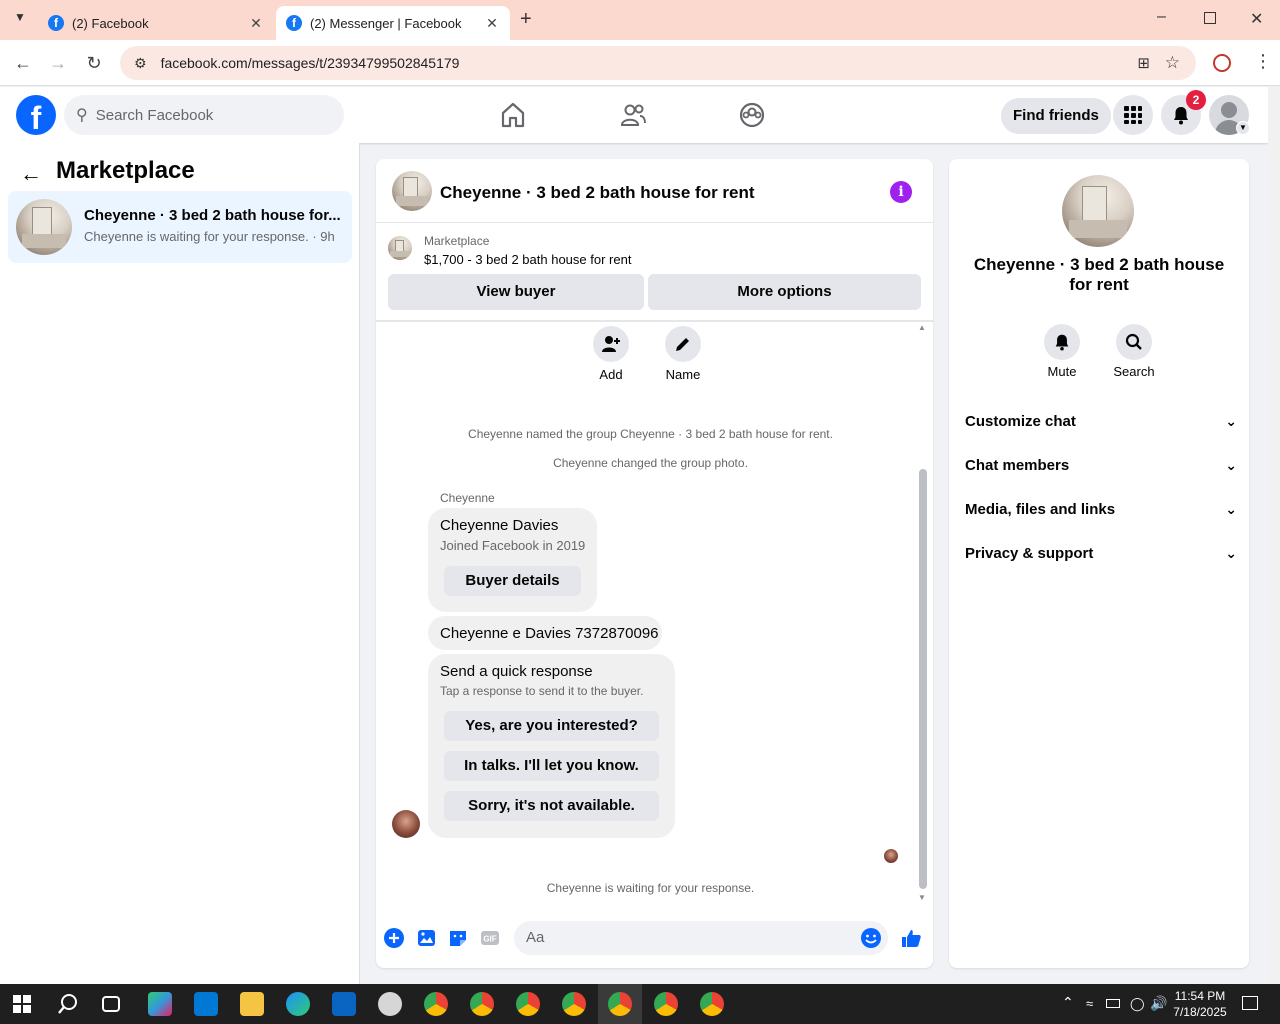 The height and width of the screenshot is (1024, 1280). I want to click on search-input: ⚲ Search Facebook, so click(204, 115).